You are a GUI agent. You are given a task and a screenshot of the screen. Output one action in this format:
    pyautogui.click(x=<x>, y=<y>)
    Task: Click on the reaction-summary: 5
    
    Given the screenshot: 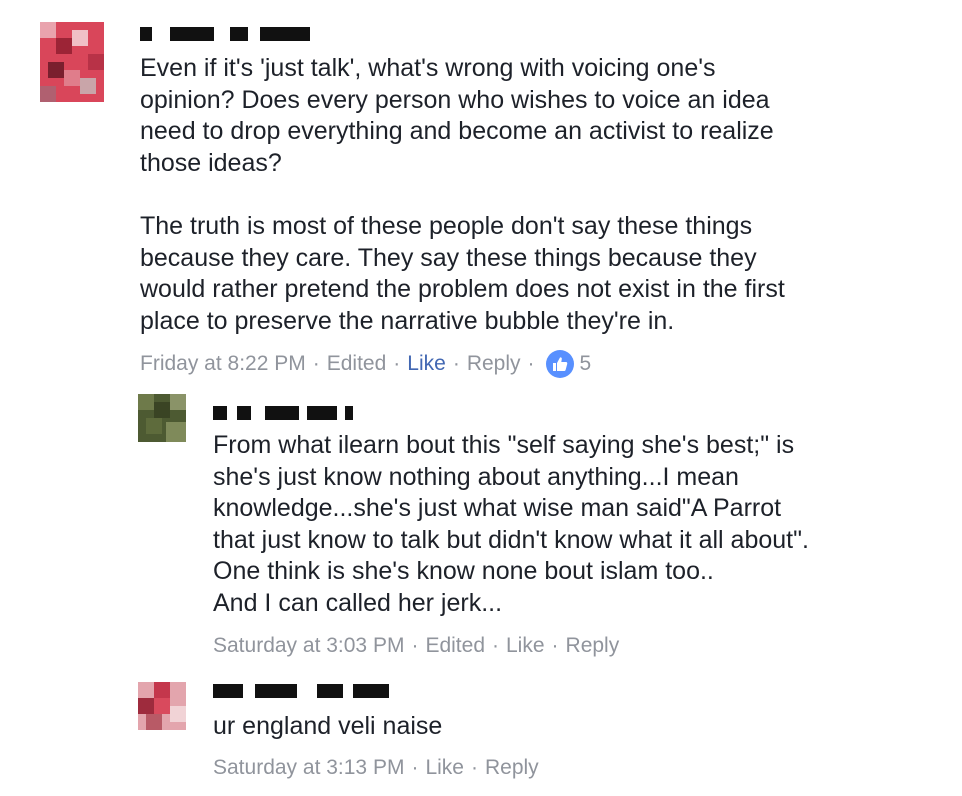 What is the action you would take?
    pyautogui.click(x=568, y=364)
    